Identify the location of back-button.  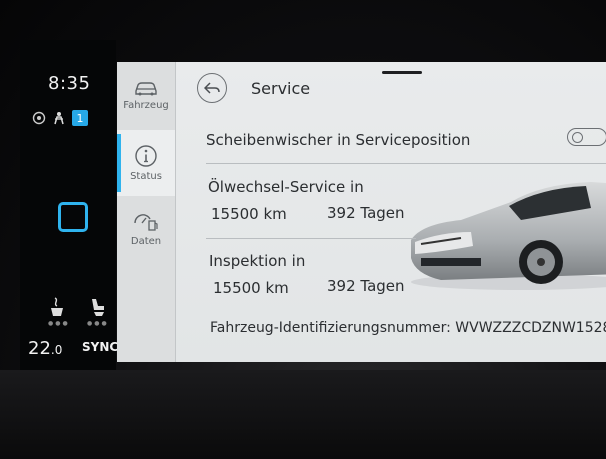
(212, 88).